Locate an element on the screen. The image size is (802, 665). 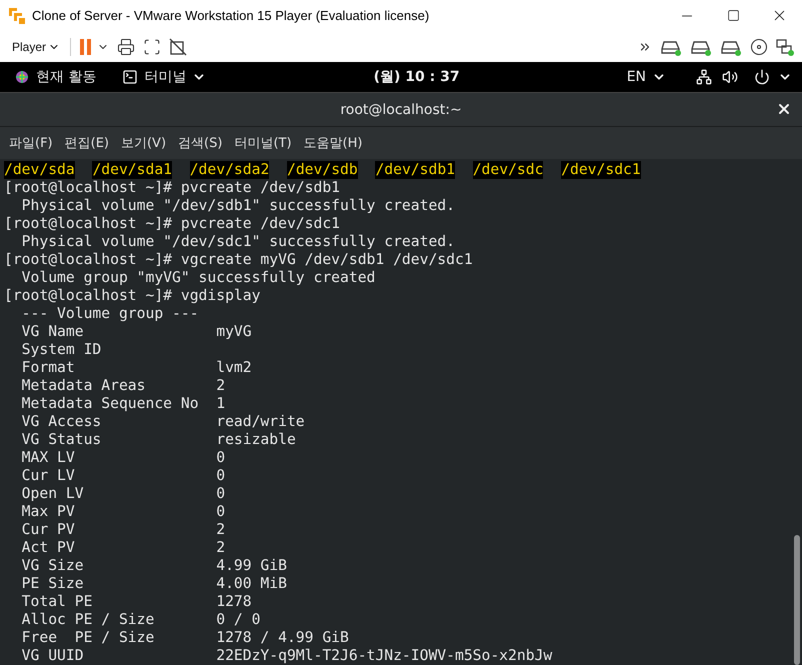
terminal-line: Alloc PE / Size 0 / 0 is located at coordinates (141, 620).